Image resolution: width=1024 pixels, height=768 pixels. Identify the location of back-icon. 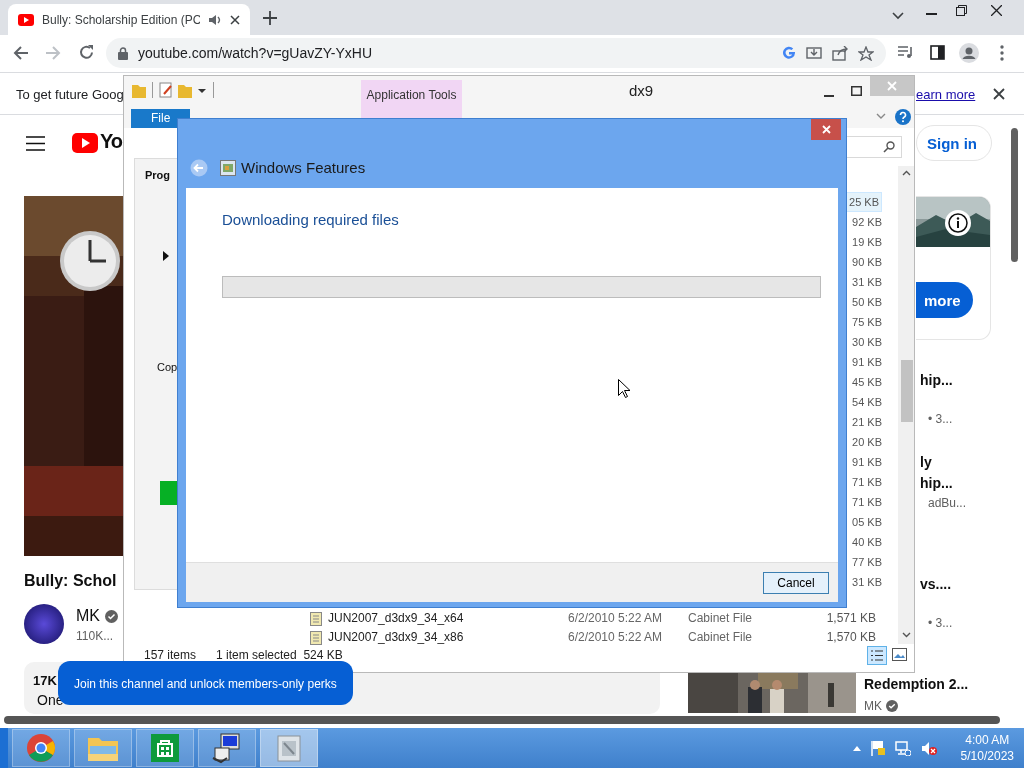
(21, 53).